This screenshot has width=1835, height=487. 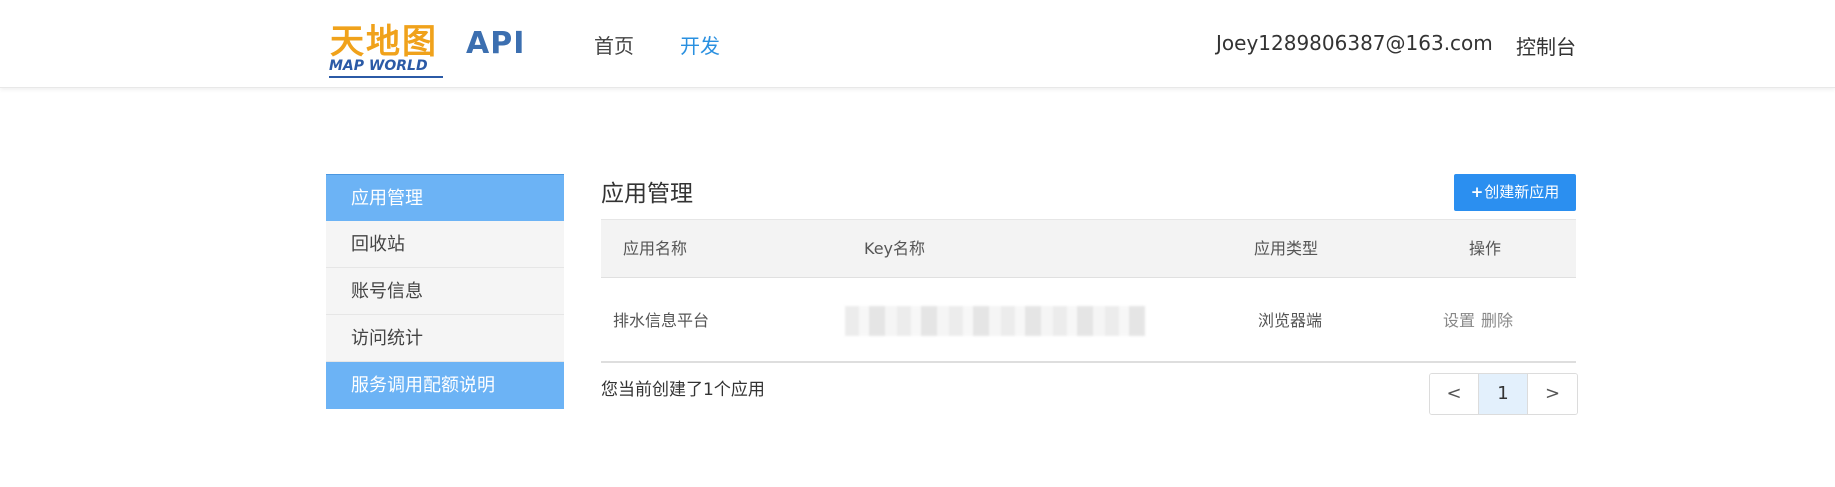 I want to click on logo-api-text: API, so click(x=496, y=43).